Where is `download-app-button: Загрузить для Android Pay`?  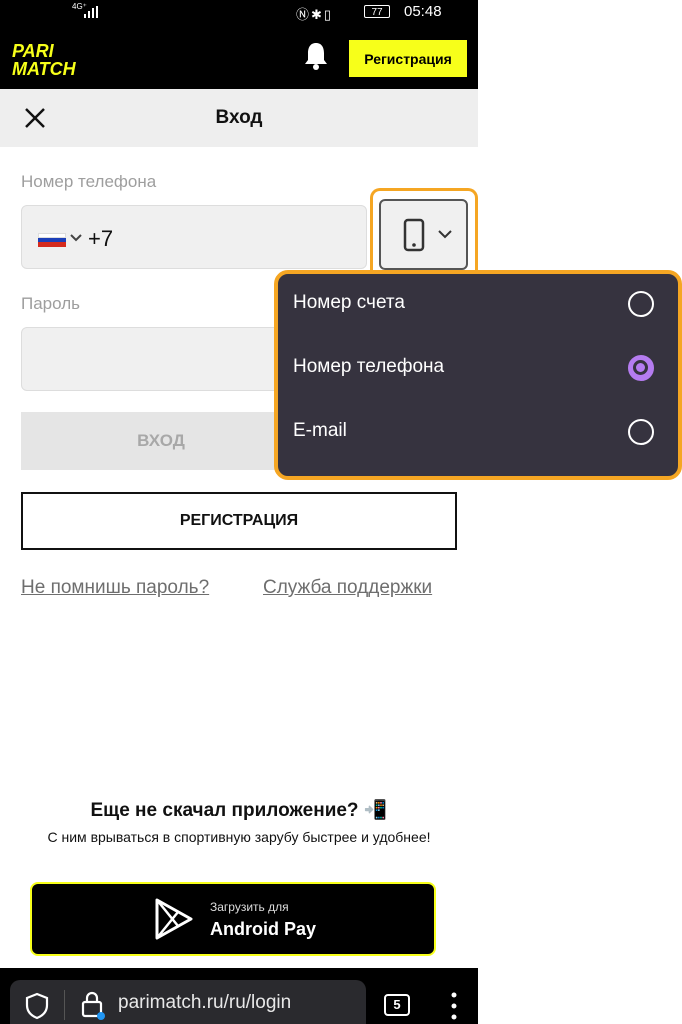 download-app-button: Загрузить для Android Pay is located at coordinates (233, 919).